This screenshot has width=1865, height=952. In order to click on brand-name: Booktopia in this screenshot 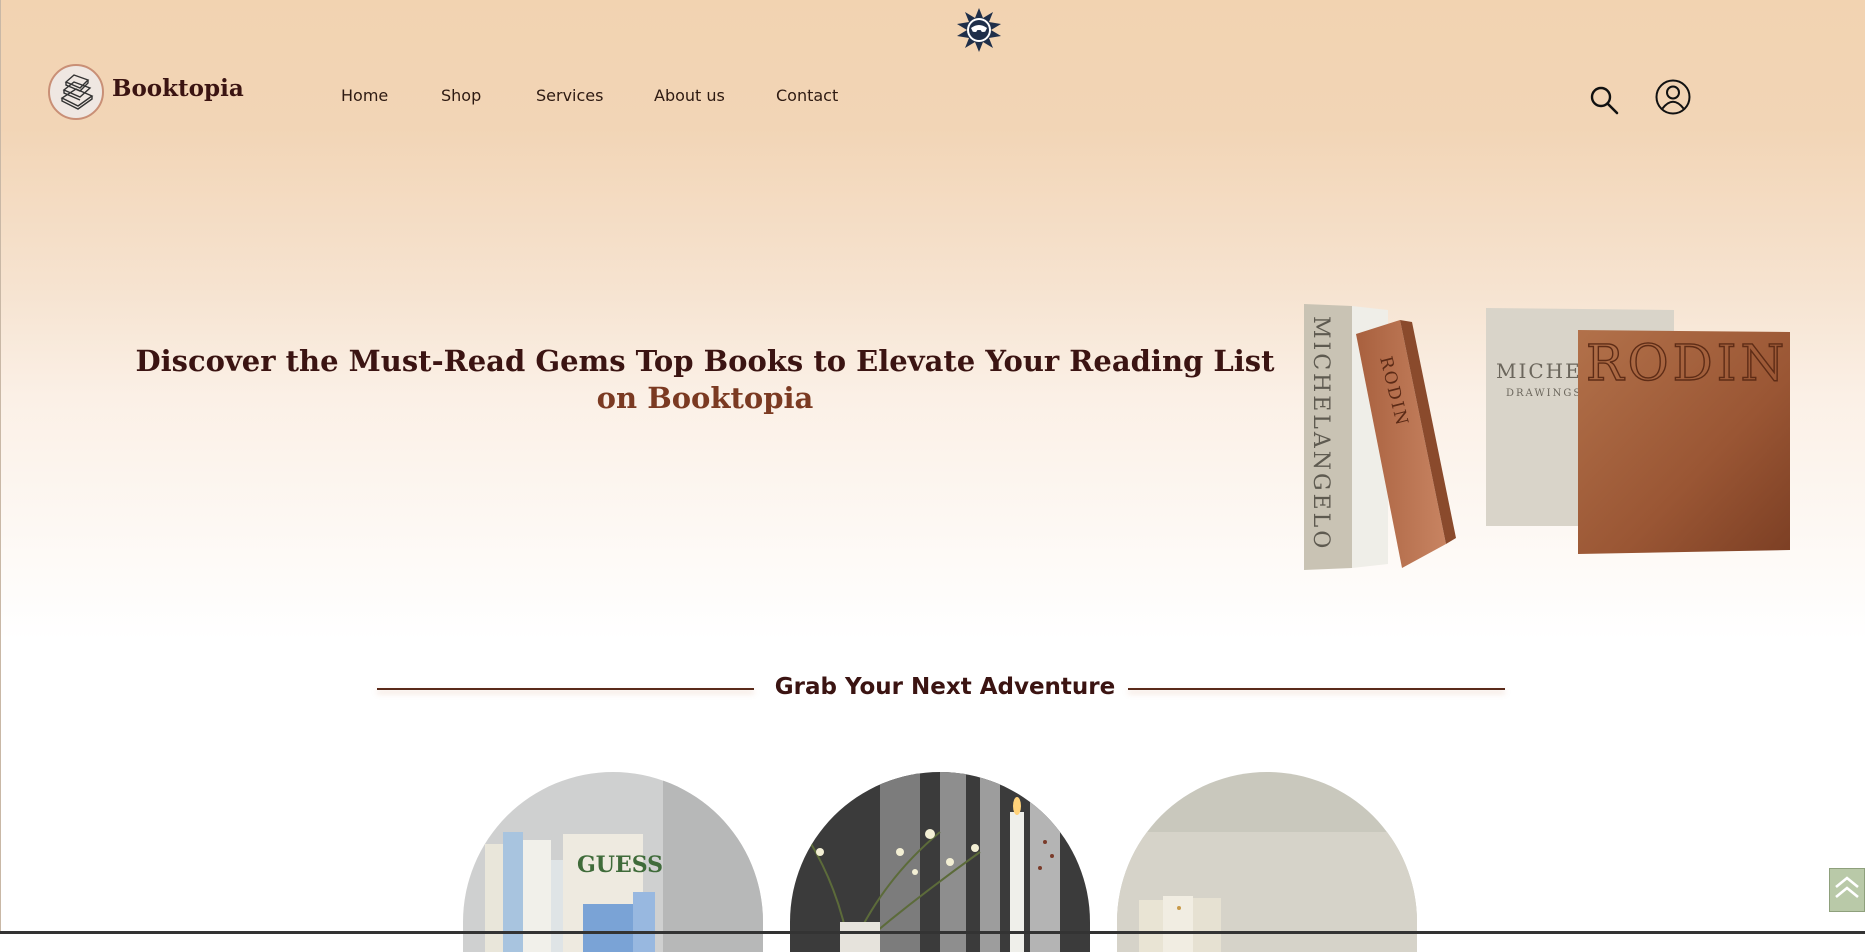, I will do `click(178, 88)`.